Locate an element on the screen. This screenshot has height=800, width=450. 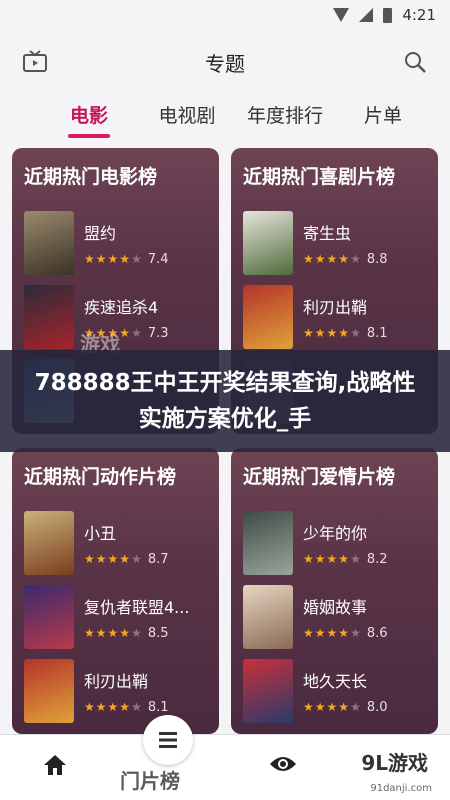
movie-title: 少年的你 is located at coordinates (335, 533).